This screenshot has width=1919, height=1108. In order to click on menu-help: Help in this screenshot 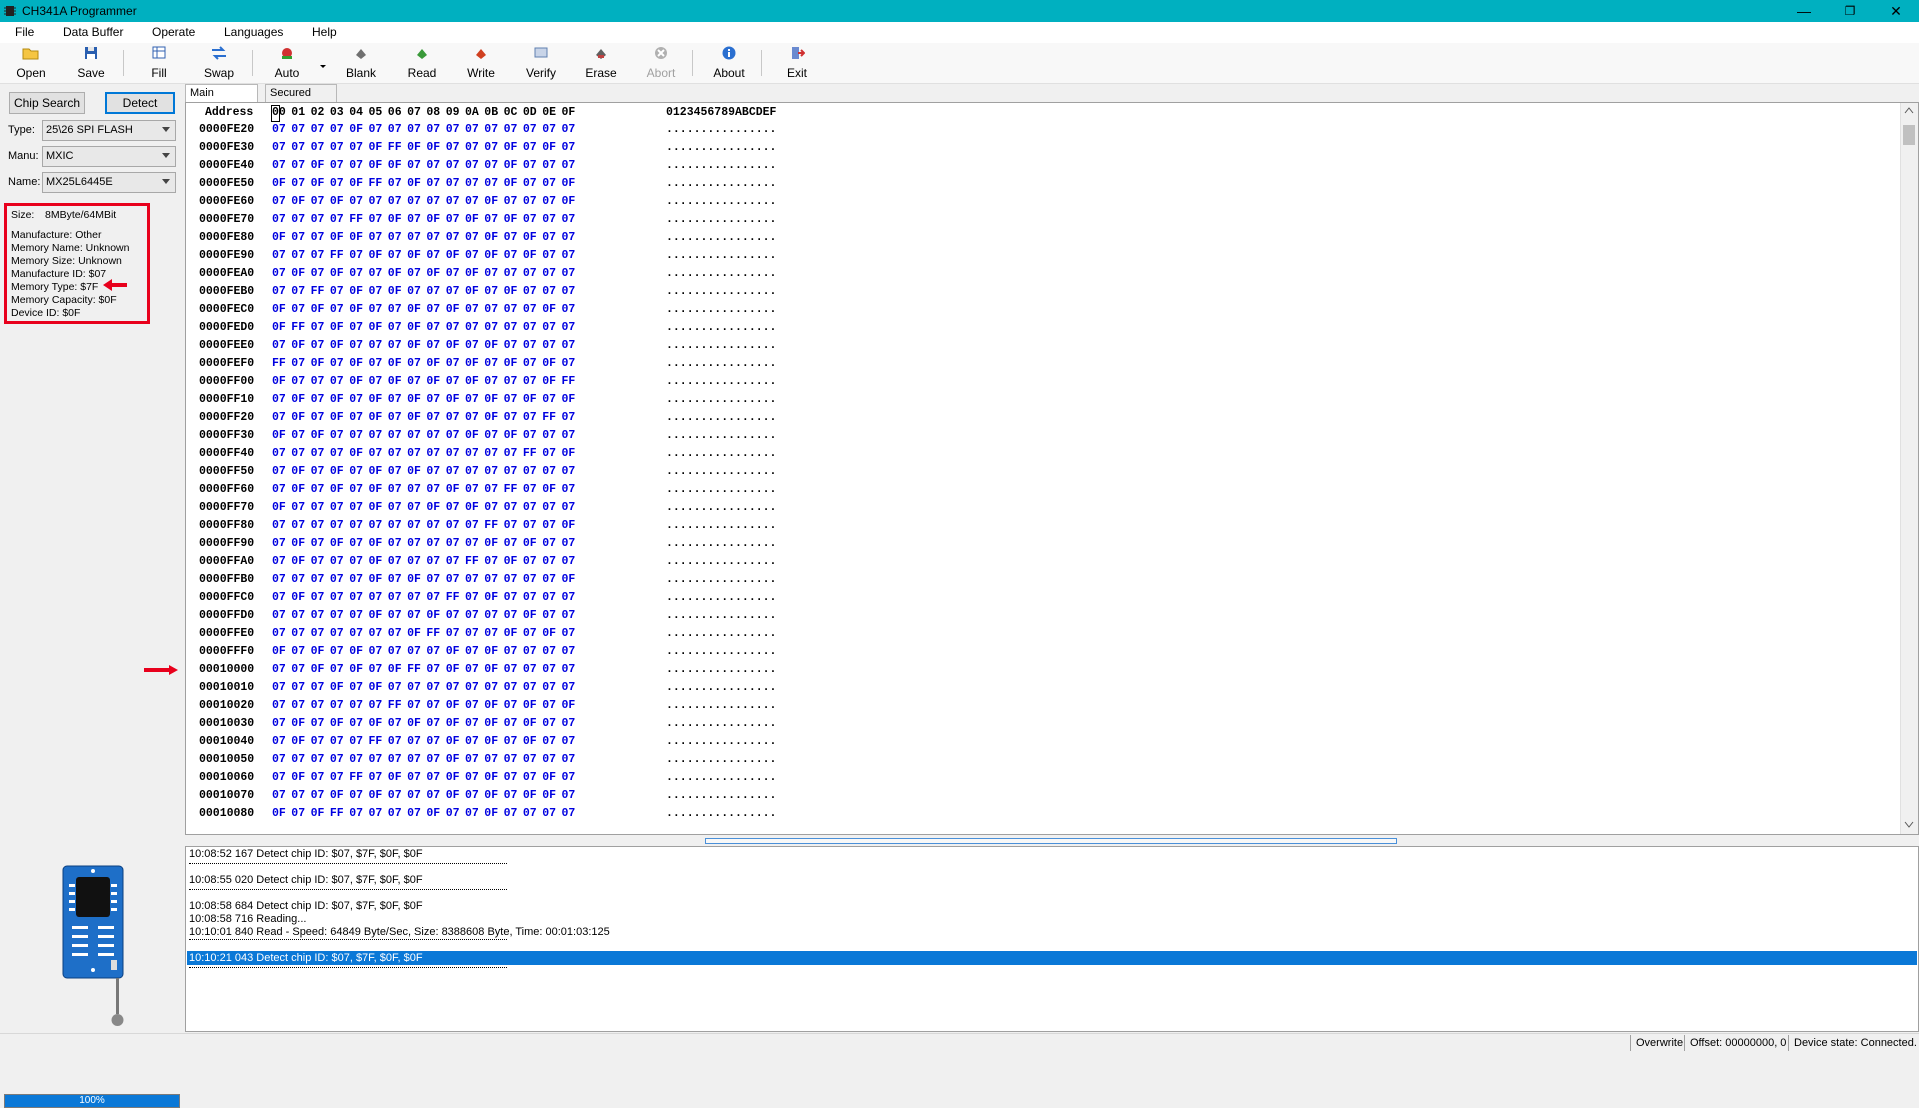, I will do `click(324, 32)`.